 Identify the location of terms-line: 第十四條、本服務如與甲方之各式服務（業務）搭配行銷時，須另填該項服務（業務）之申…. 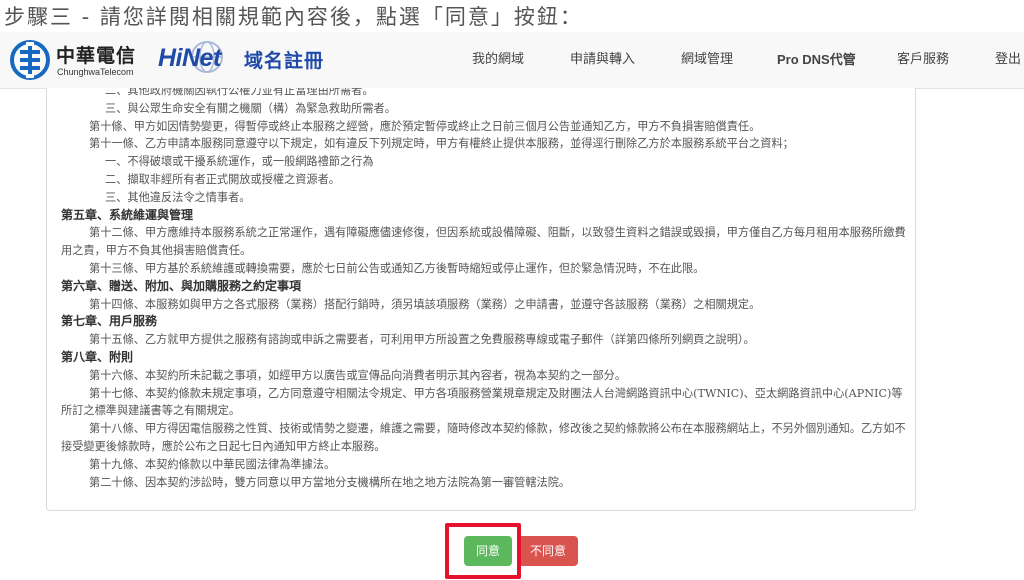
(425, 304).